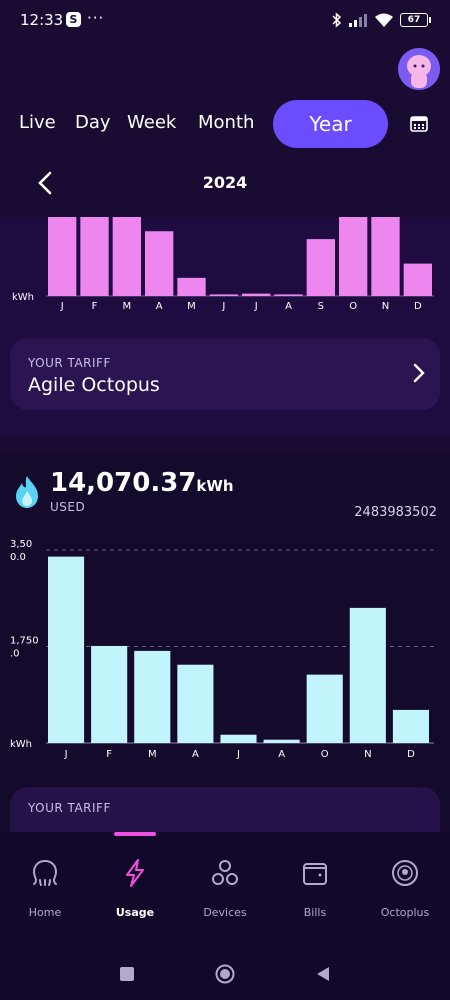  What do you see at coordinates (315, 893) in the screenshot?
I see `nav-bills: Bills` at bounding box center [315, 893].